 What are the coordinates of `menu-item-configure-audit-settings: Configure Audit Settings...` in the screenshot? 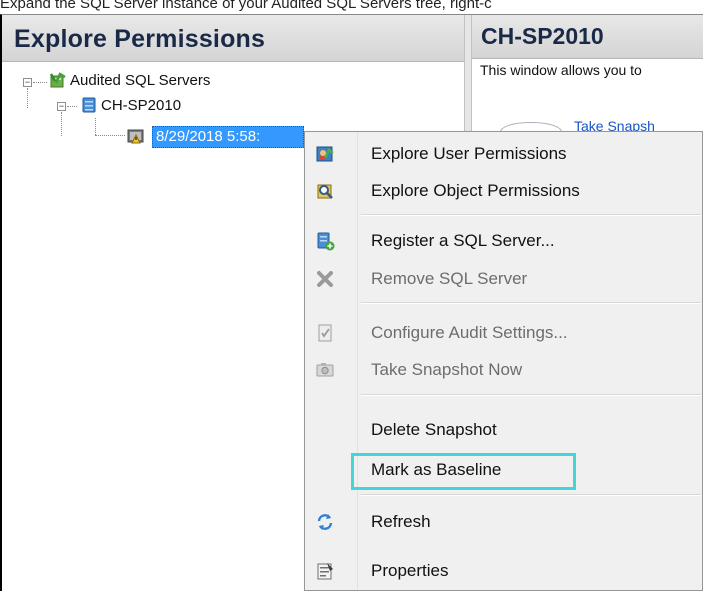 It's located at (503, 333).